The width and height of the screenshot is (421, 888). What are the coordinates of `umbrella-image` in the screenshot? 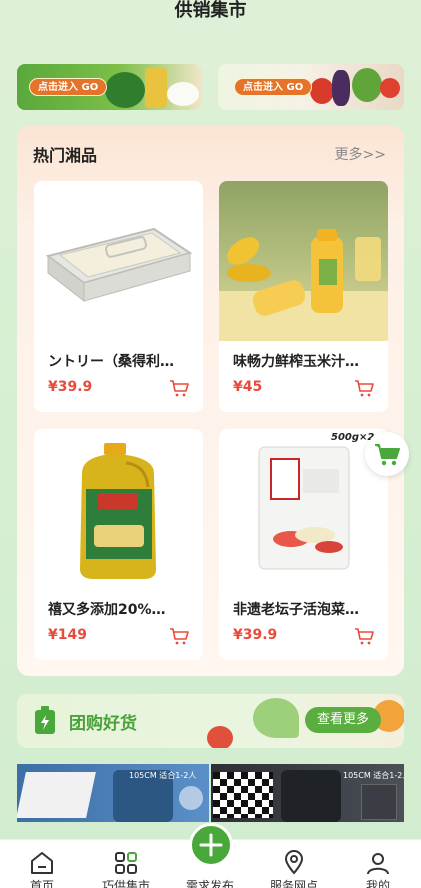 It's located at (311, 796).